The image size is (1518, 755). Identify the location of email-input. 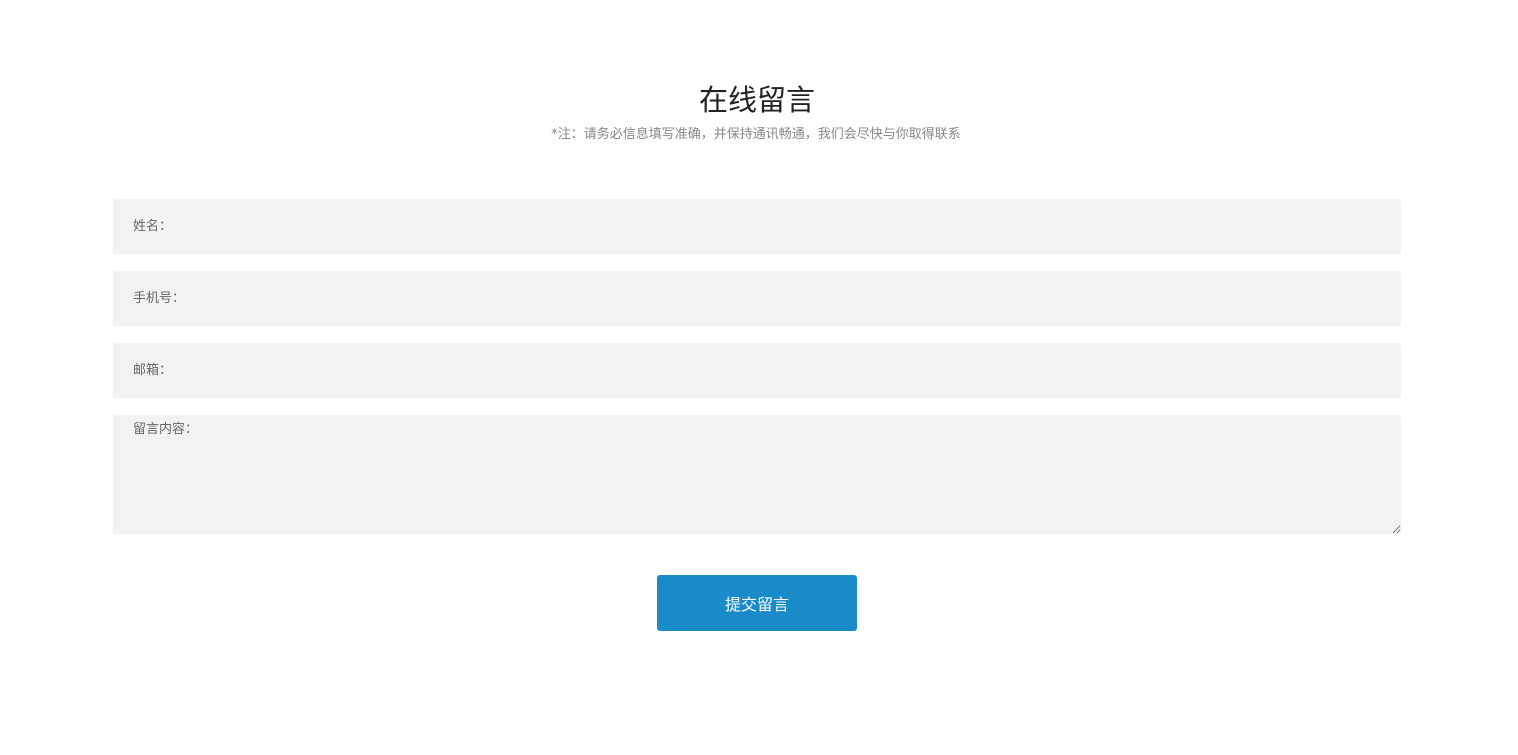
(757, 370).